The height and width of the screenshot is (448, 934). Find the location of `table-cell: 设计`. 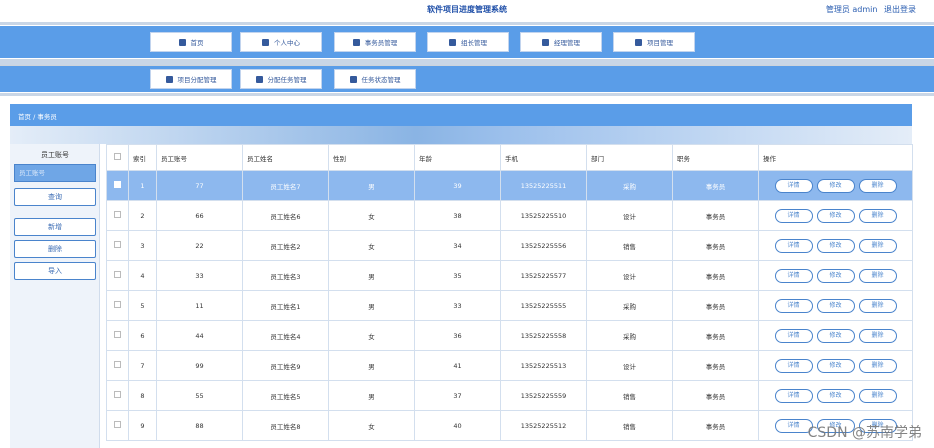

table-cell: 设计 is located at coordinates (629, 215).